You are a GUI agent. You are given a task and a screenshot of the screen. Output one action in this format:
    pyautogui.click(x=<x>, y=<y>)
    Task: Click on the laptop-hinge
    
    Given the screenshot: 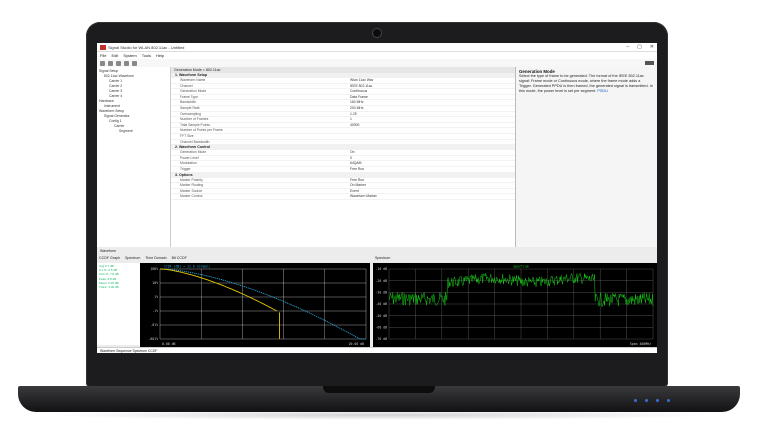 What is the action you would take?
    pyautogui.click(x=379, y=389)
    